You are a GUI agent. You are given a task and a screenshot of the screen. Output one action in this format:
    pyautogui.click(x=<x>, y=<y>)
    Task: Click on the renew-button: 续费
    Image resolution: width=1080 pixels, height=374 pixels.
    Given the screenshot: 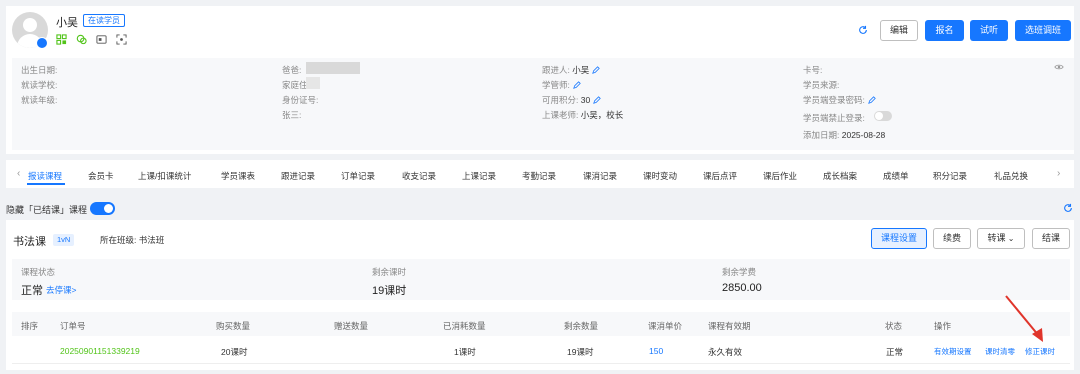 What is the action you would take?
    pyautogui.click(x=952, y=238)
    